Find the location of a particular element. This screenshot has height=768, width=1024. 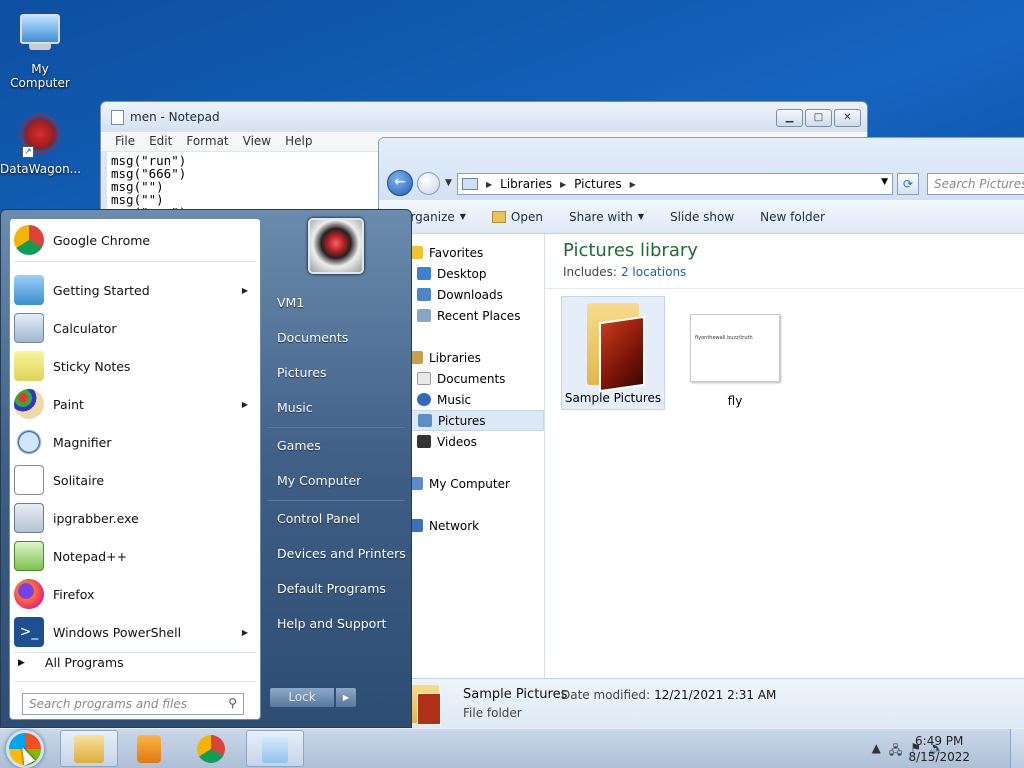

menu-format: Format is located at coordinates (207, 141).